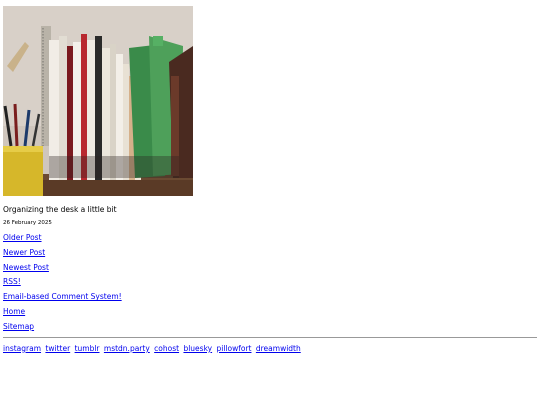  Describe the element at coordinates (22, 348) in the screenshot. I see `social-link-instagram: instagram` at that location.